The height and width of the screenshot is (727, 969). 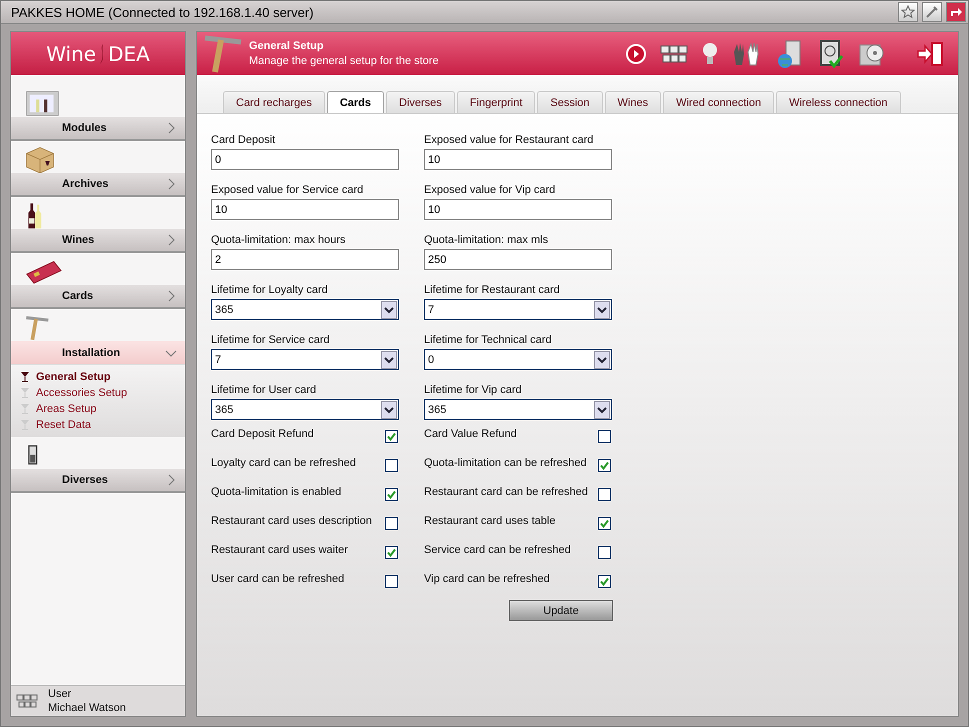 What do you see at coordinates (420, 102) in the screenshot?
I see `tab: Diverses` at bounding box center [420, 102].